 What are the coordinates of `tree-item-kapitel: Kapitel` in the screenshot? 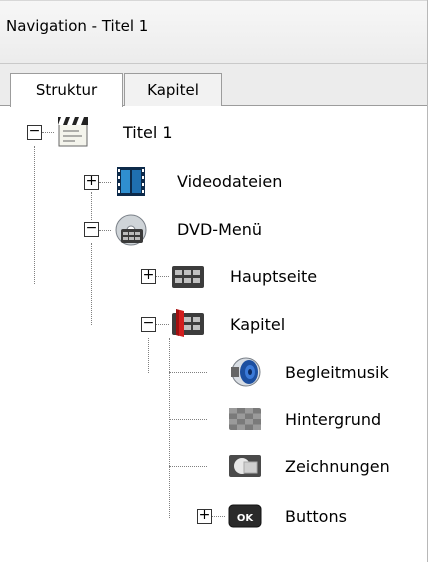 It's located at (257, 324).